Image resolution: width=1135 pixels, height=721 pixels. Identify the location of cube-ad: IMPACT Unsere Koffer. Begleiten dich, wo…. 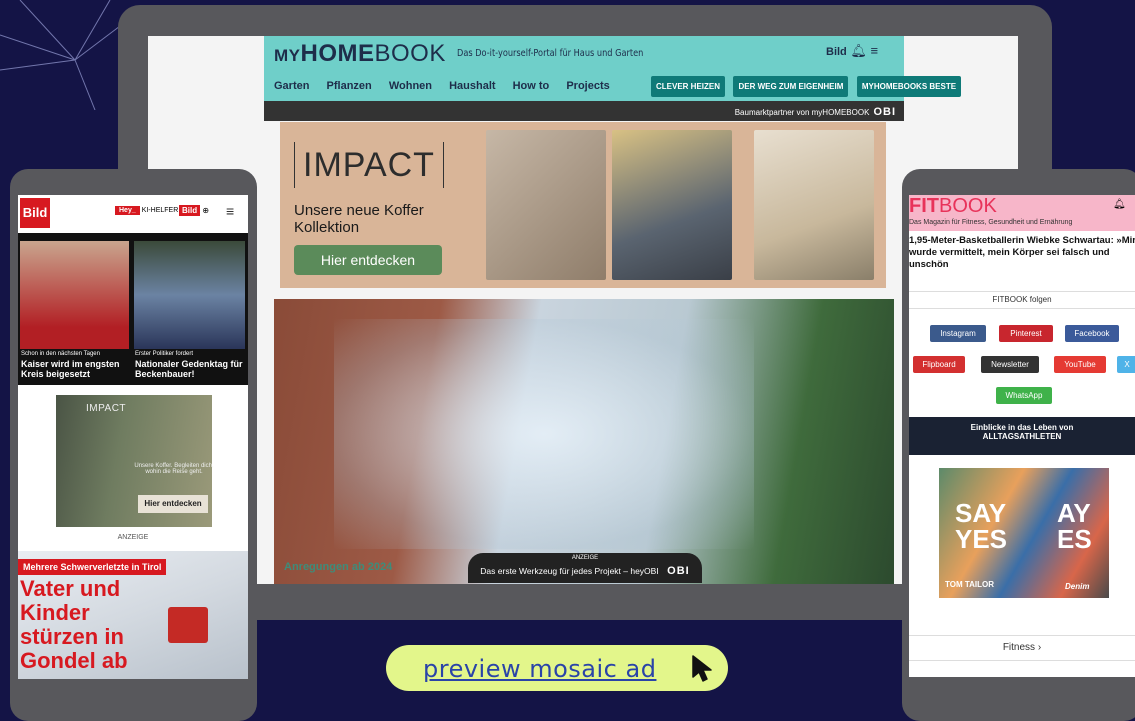
(135, 461).